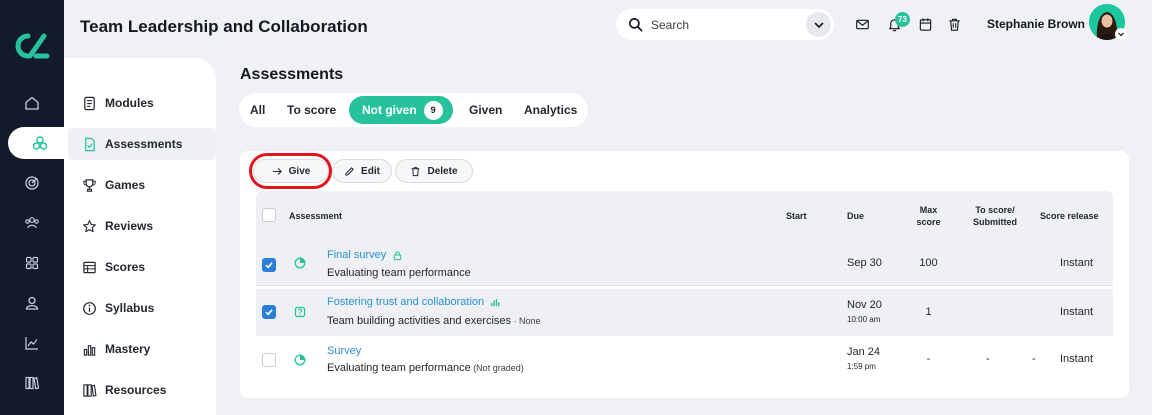 The image size is (1152, 415). I want to click on subnav-item-assessments: Assessments, so click(142, 144).